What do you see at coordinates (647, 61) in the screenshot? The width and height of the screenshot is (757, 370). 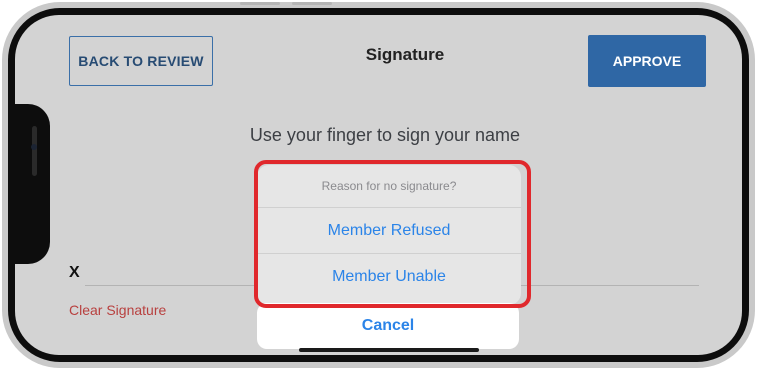 I see `approve-button: APPROVE` at bounding box center [647, 61].